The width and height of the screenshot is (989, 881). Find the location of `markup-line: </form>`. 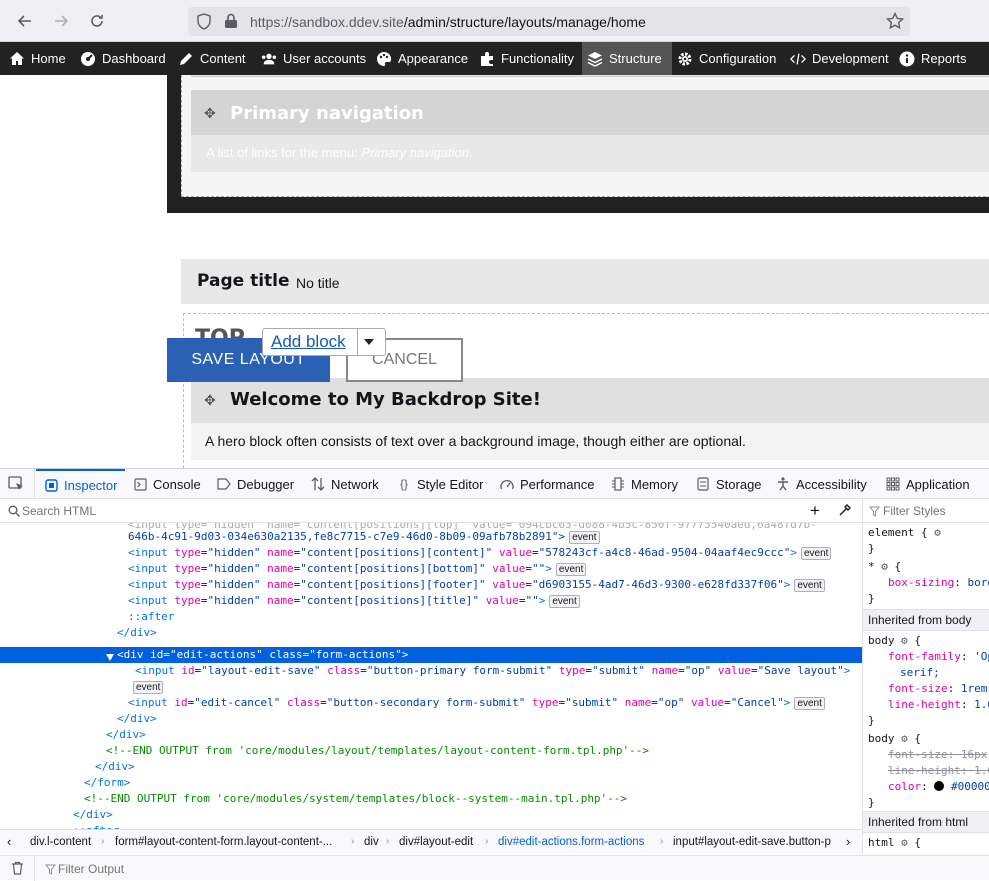

markup-line: </form> is located at coordinates (107, 783).